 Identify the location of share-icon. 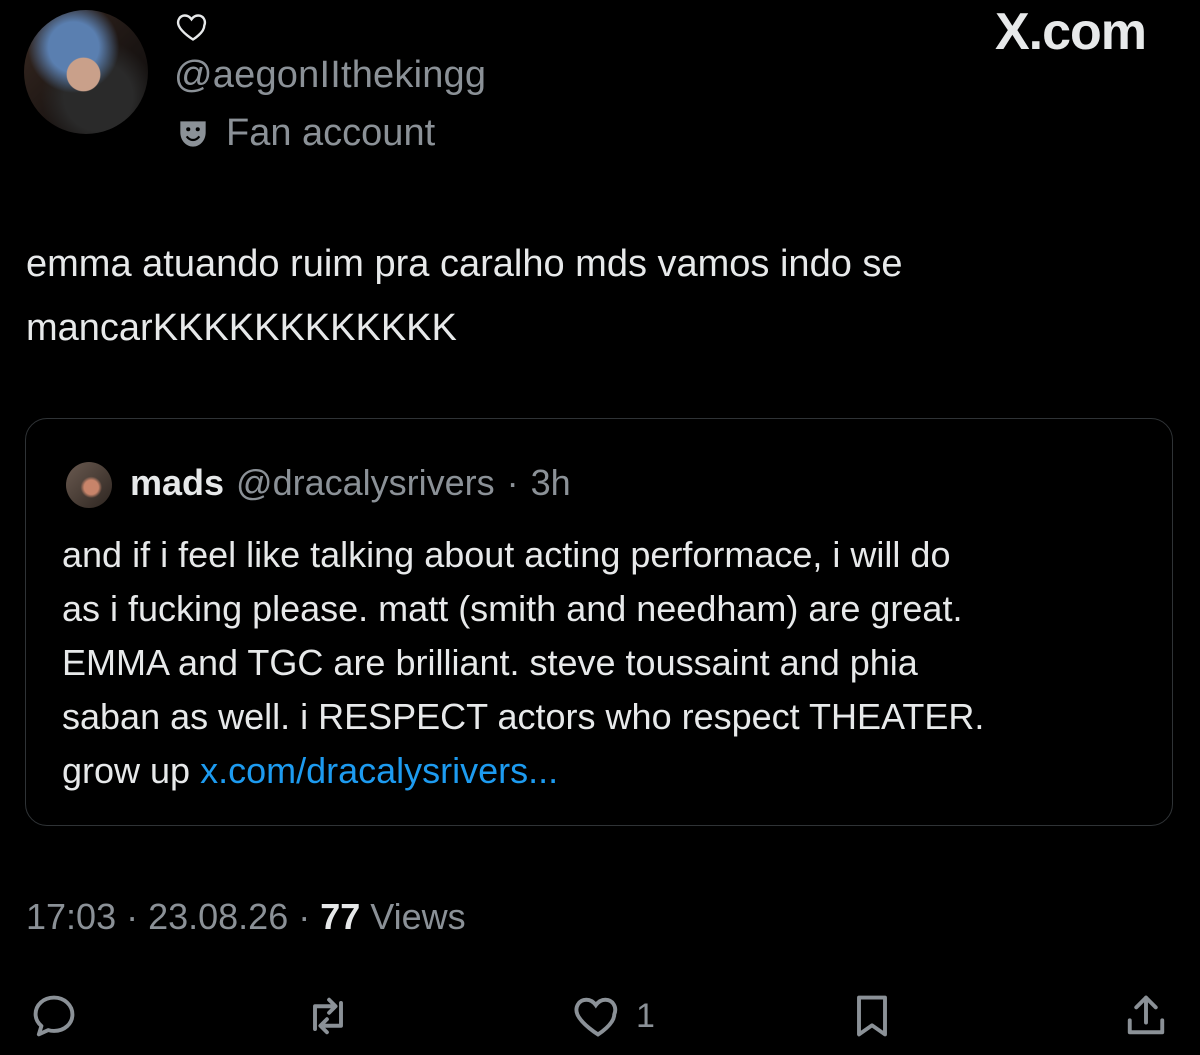
(1146, 1015).